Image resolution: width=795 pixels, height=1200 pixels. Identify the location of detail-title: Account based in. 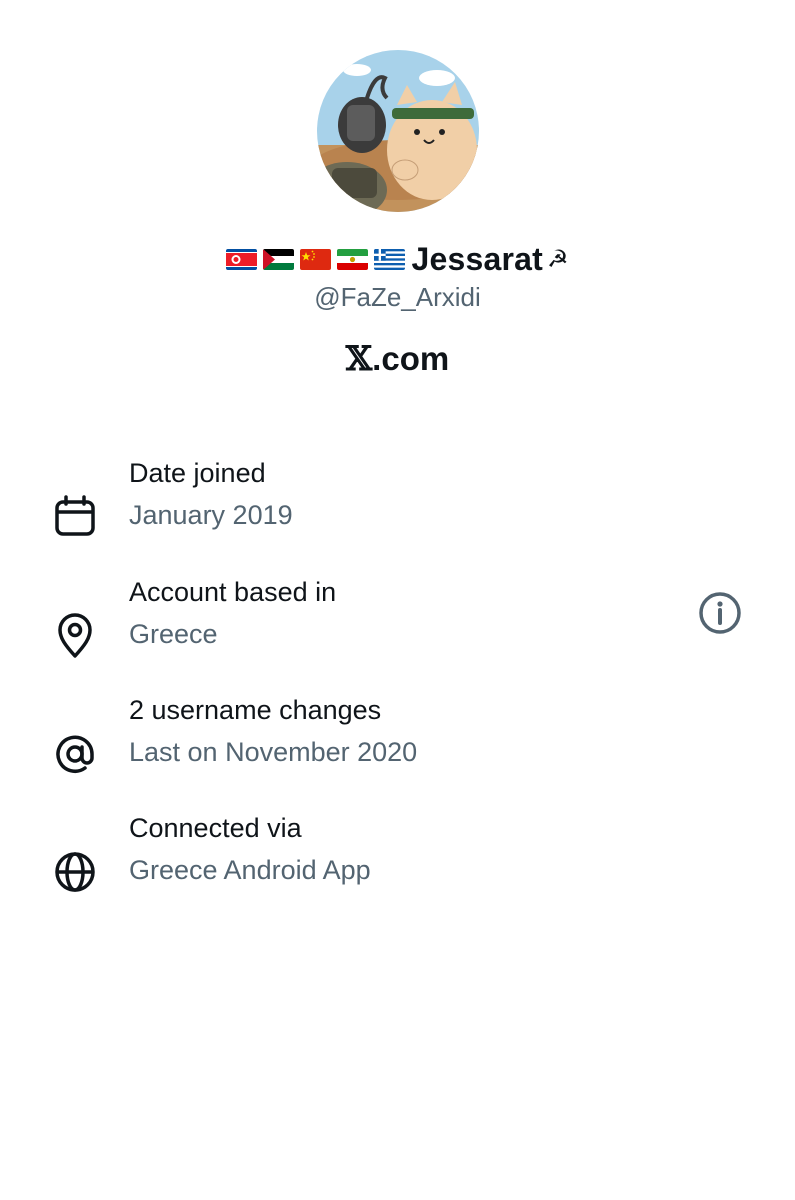
(233, 592).